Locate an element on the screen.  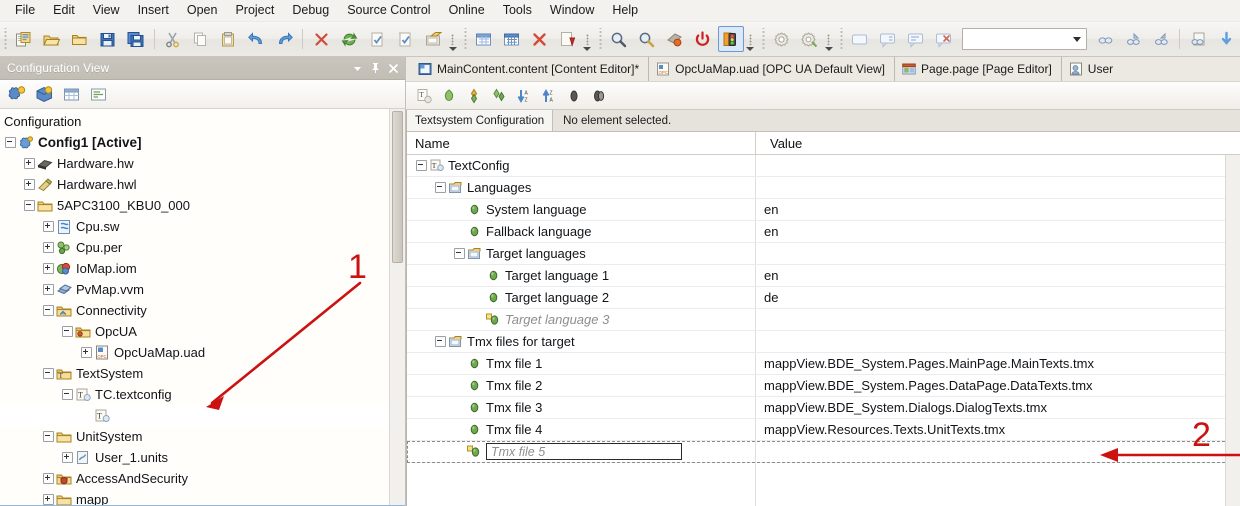
scrollbar-thumb is located at coordinates (397, 187).